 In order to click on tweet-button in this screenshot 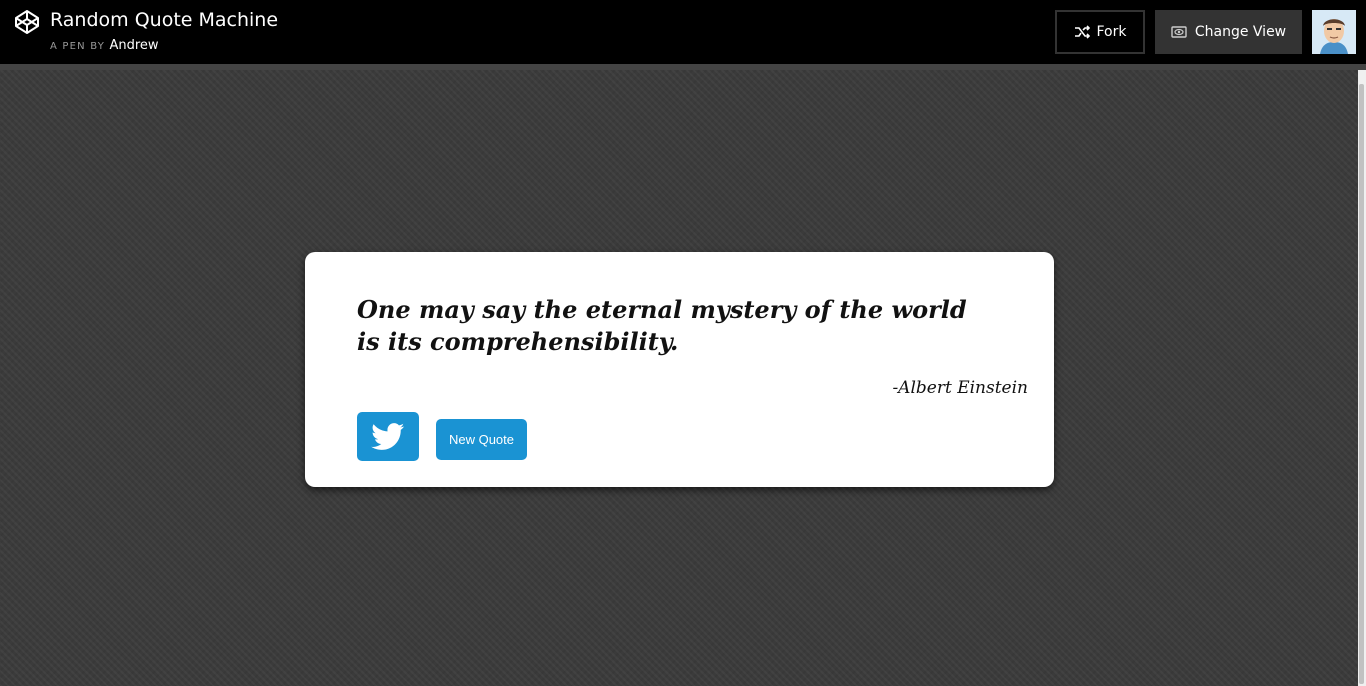, I will do `click(388, 436)`.